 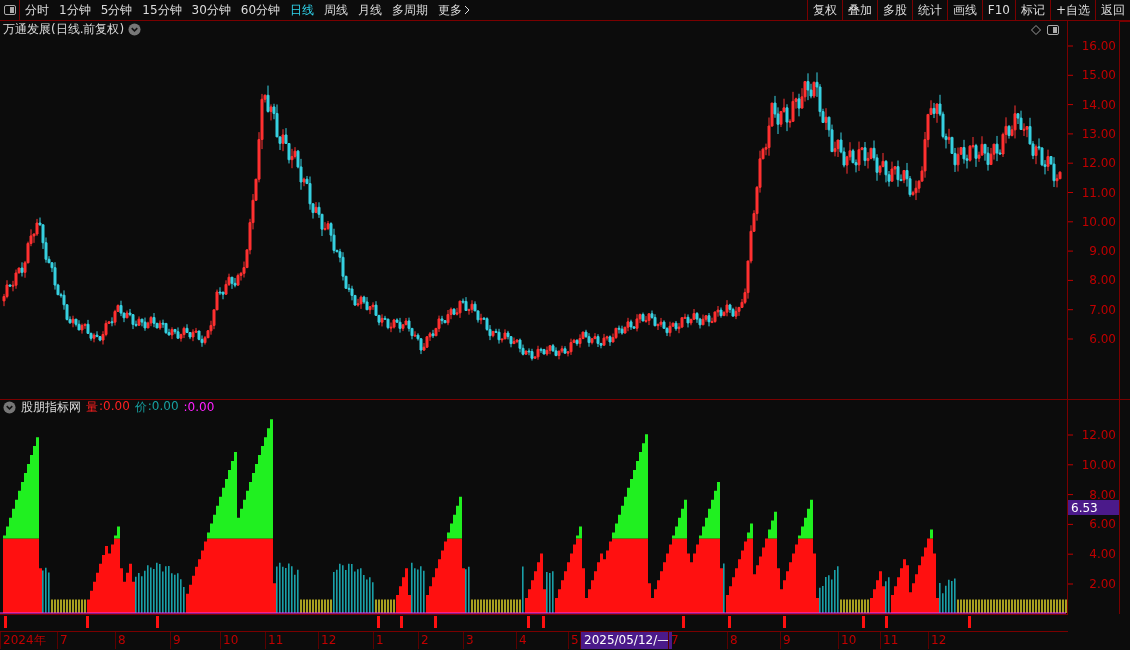 I want to click on date-label: 2024年, so click(x=23, y=640).